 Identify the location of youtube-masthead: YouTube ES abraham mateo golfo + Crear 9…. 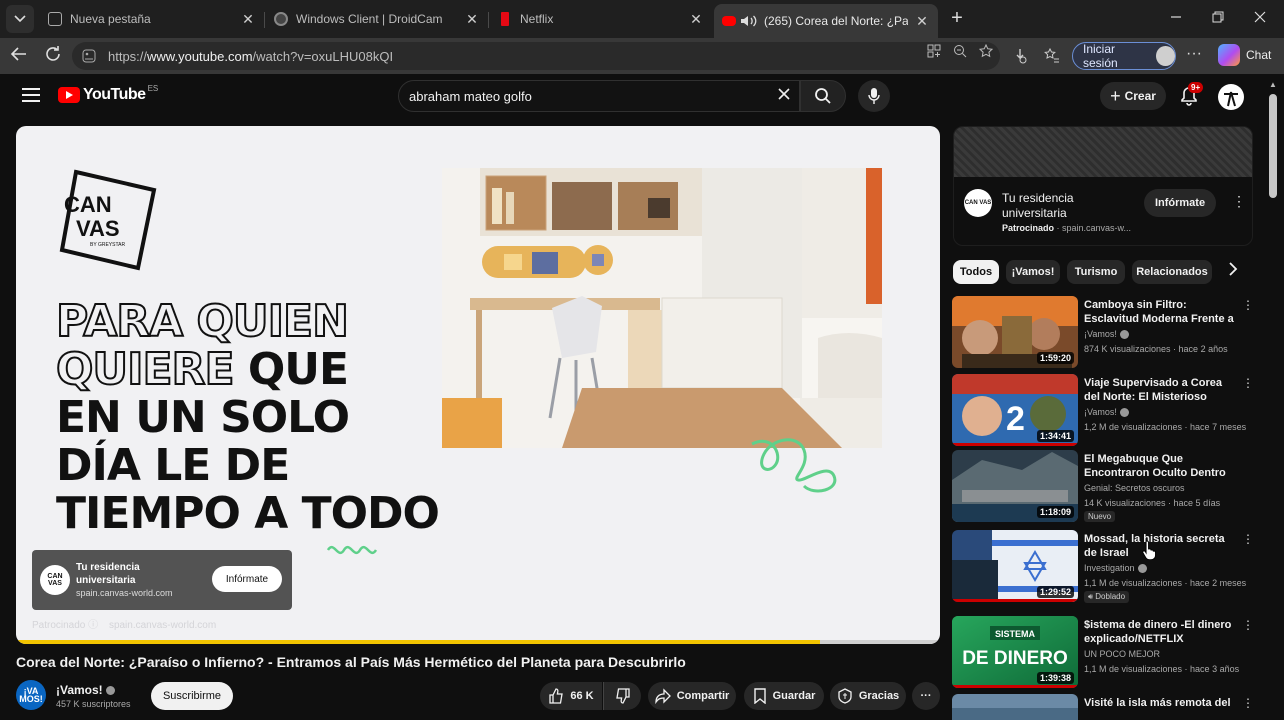
(632, 96).